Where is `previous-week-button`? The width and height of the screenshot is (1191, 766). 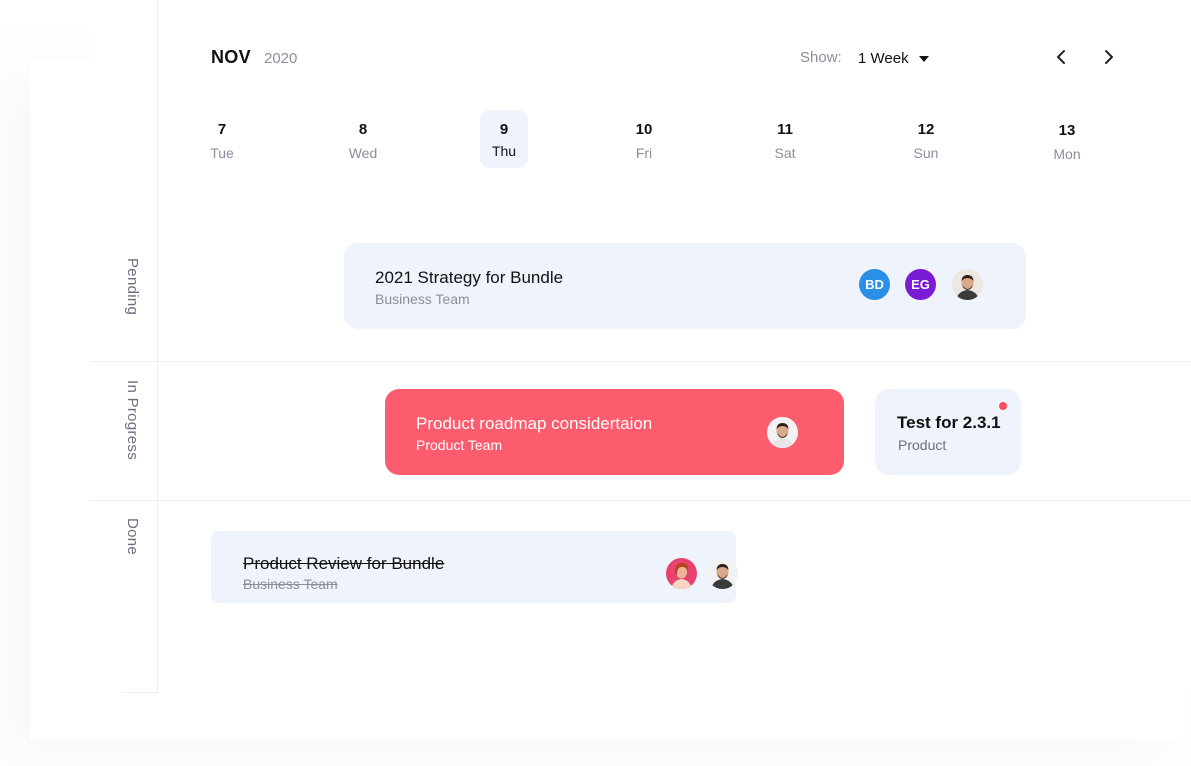 previous-week-button is located at coordinates (1061, 57).